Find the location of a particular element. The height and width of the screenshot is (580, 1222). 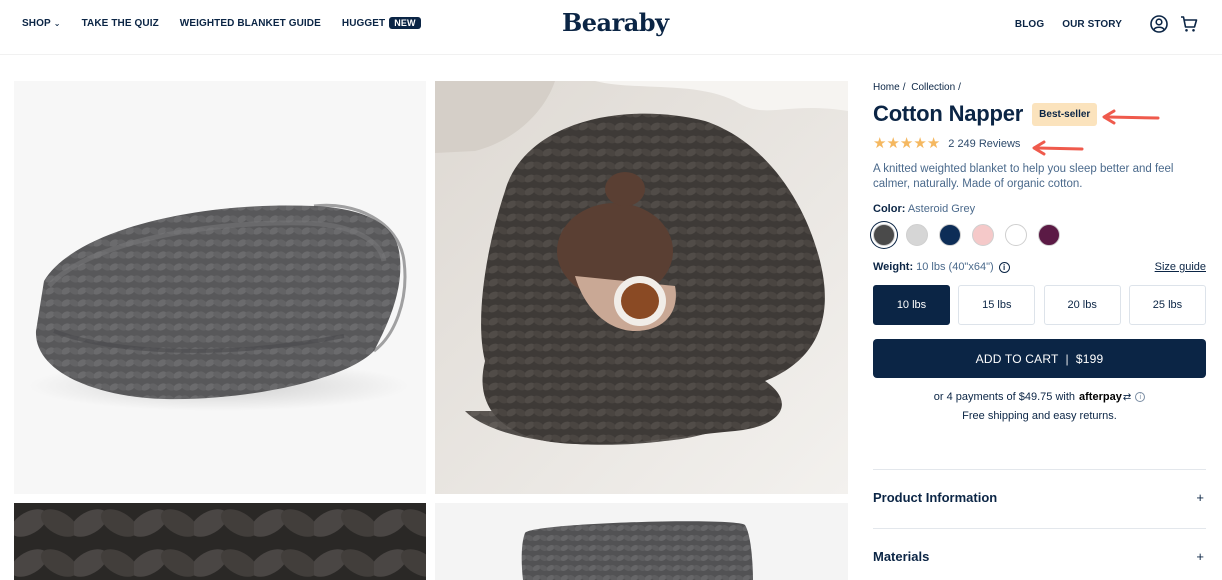

weight-option-10: 10 lbs is located at coordinates (911, 305).